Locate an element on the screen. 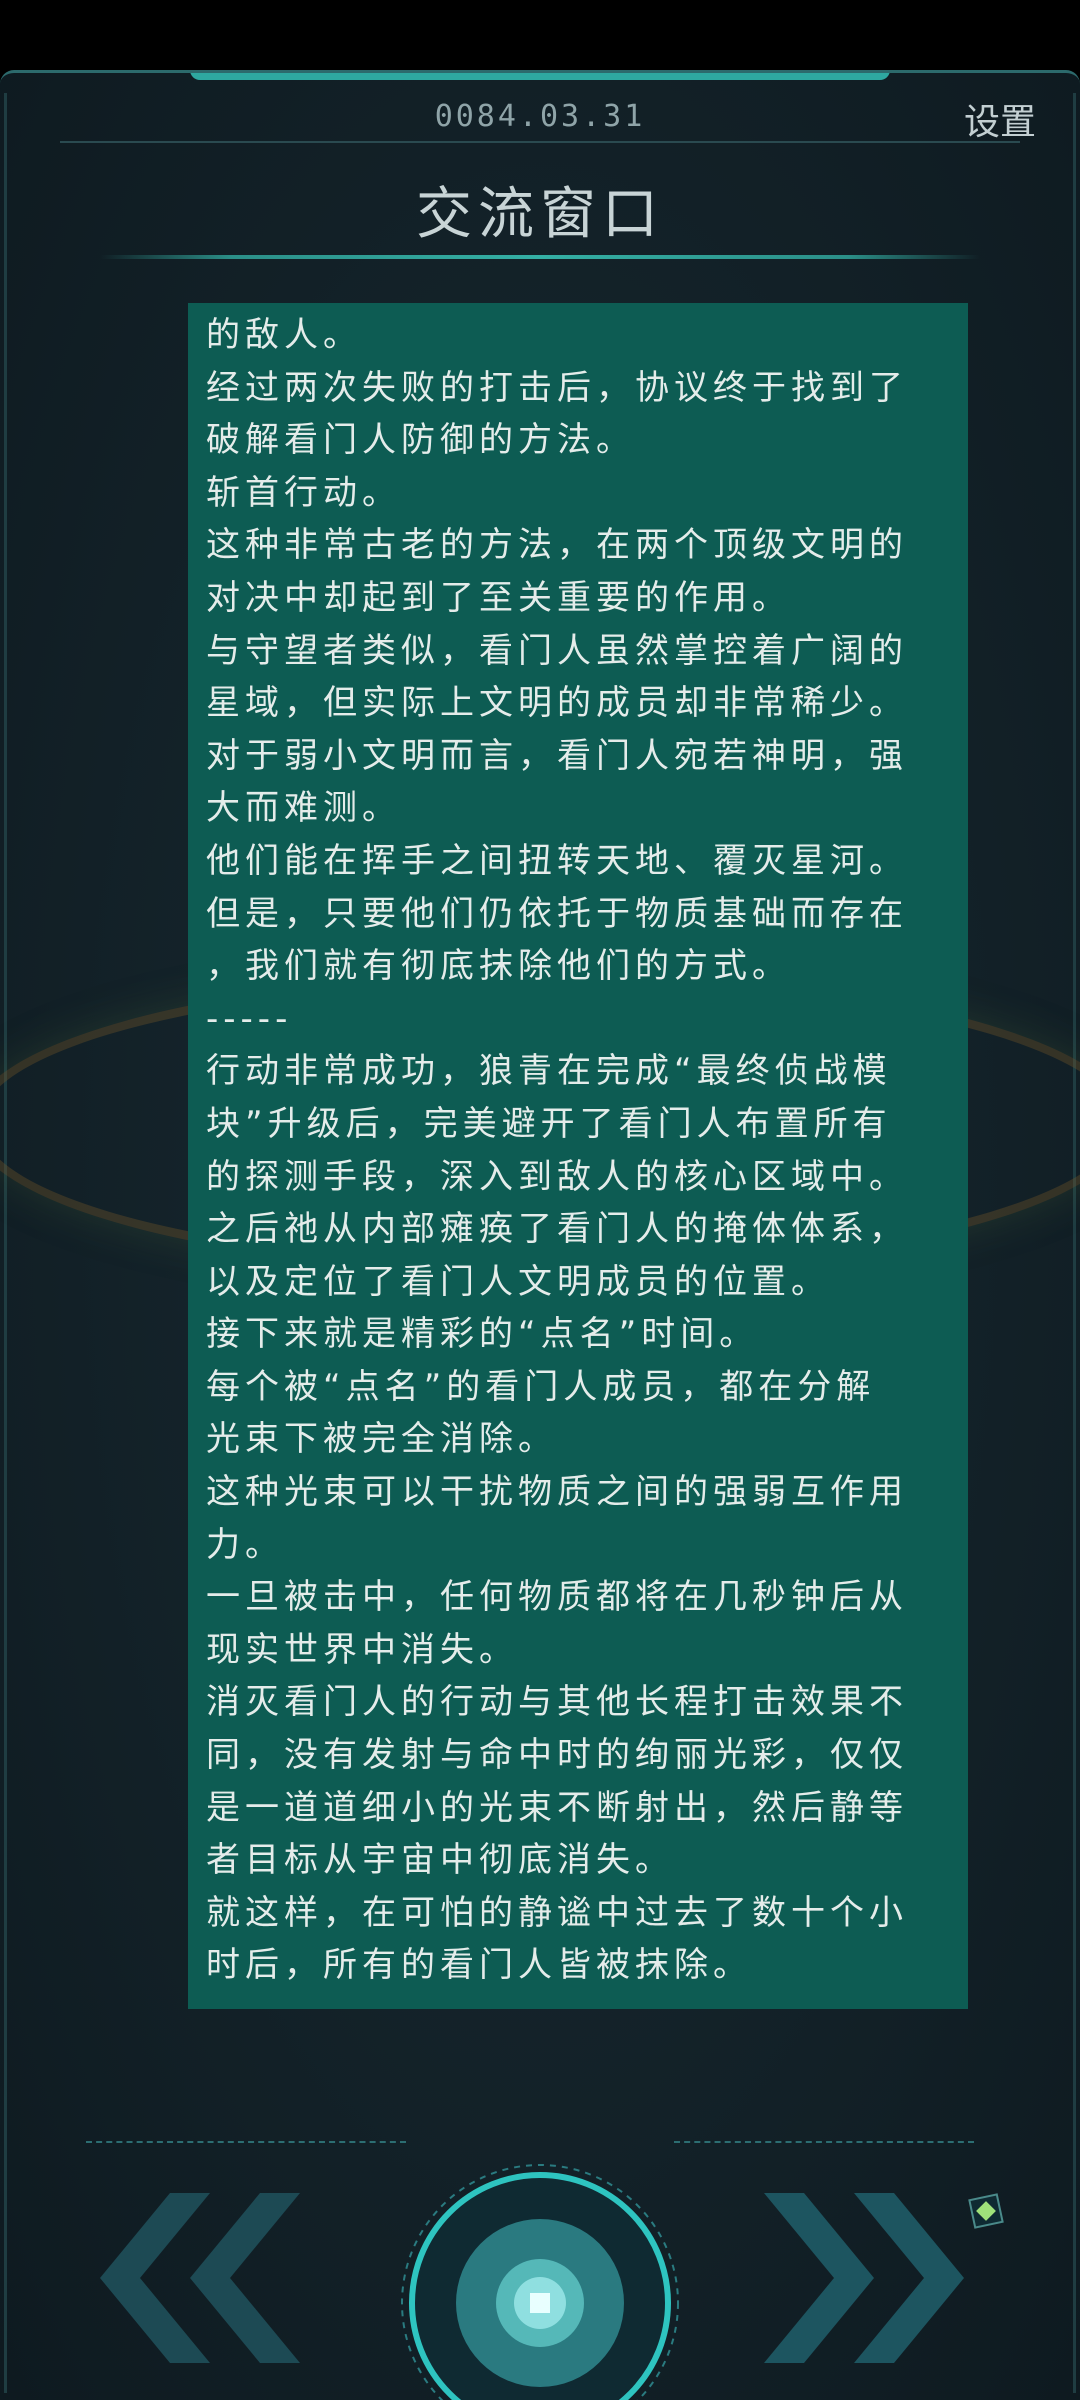 Image resolution: width=1080 pixels, height=2400 pixels. story-line: 的敌人。 is located at coordinates (284, 335).